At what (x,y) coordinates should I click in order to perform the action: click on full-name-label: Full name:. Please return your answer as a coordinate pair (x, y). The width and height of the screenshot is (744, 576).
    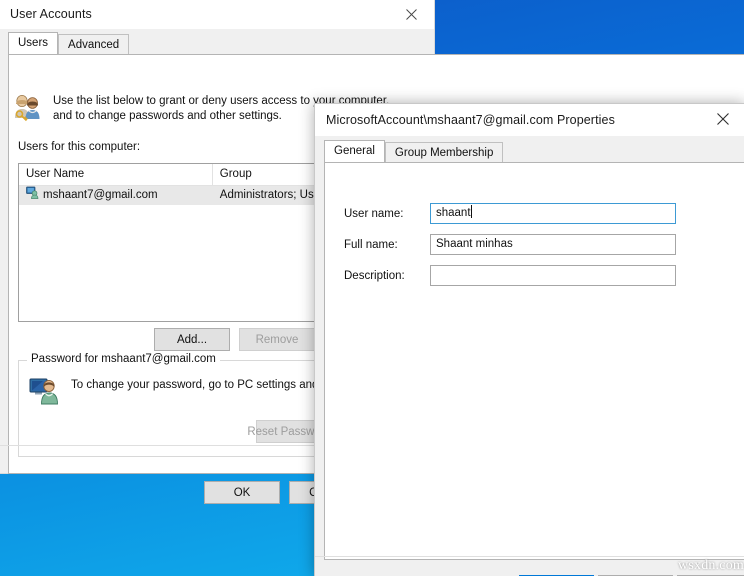
    Looking at the image, I should click on (371, 244).